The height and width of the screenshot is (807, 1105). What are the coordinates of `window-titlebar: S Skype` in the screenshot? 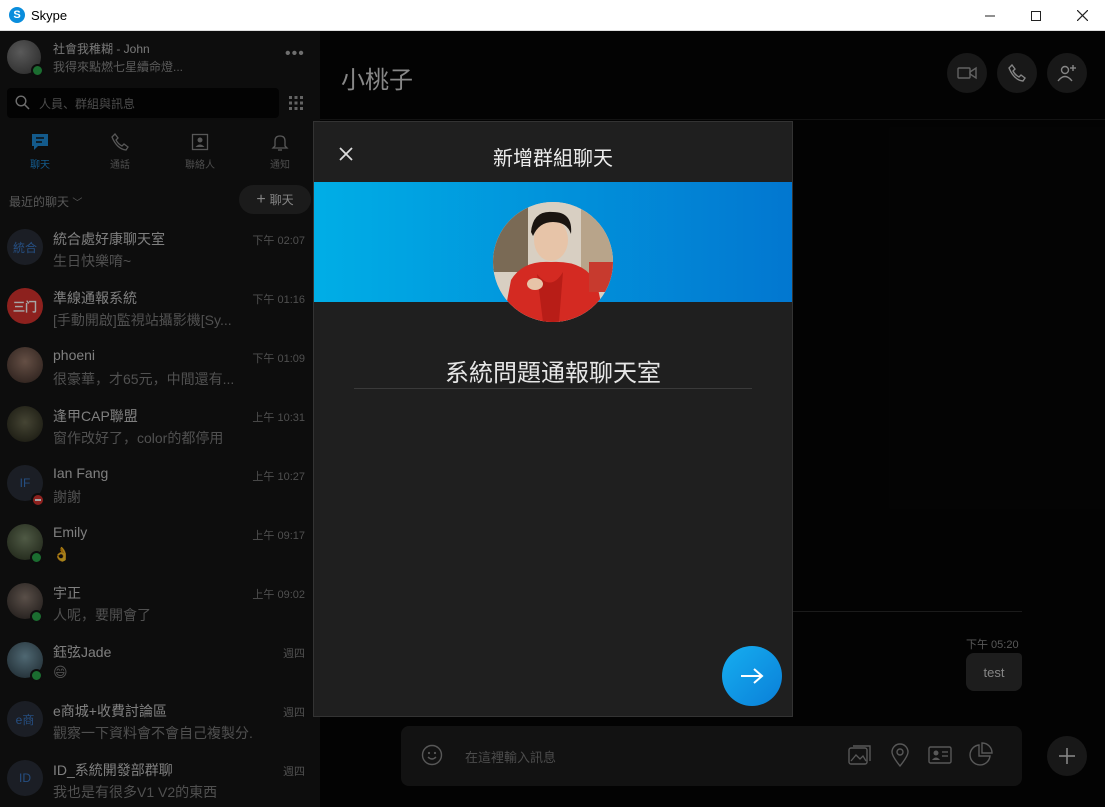 It's located at (552, 15).